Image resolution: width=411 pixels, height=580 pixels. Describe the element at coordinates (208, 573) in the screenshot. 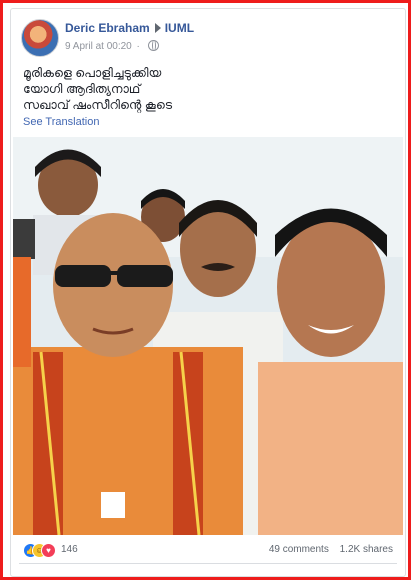

I see `action-bar` at that location.